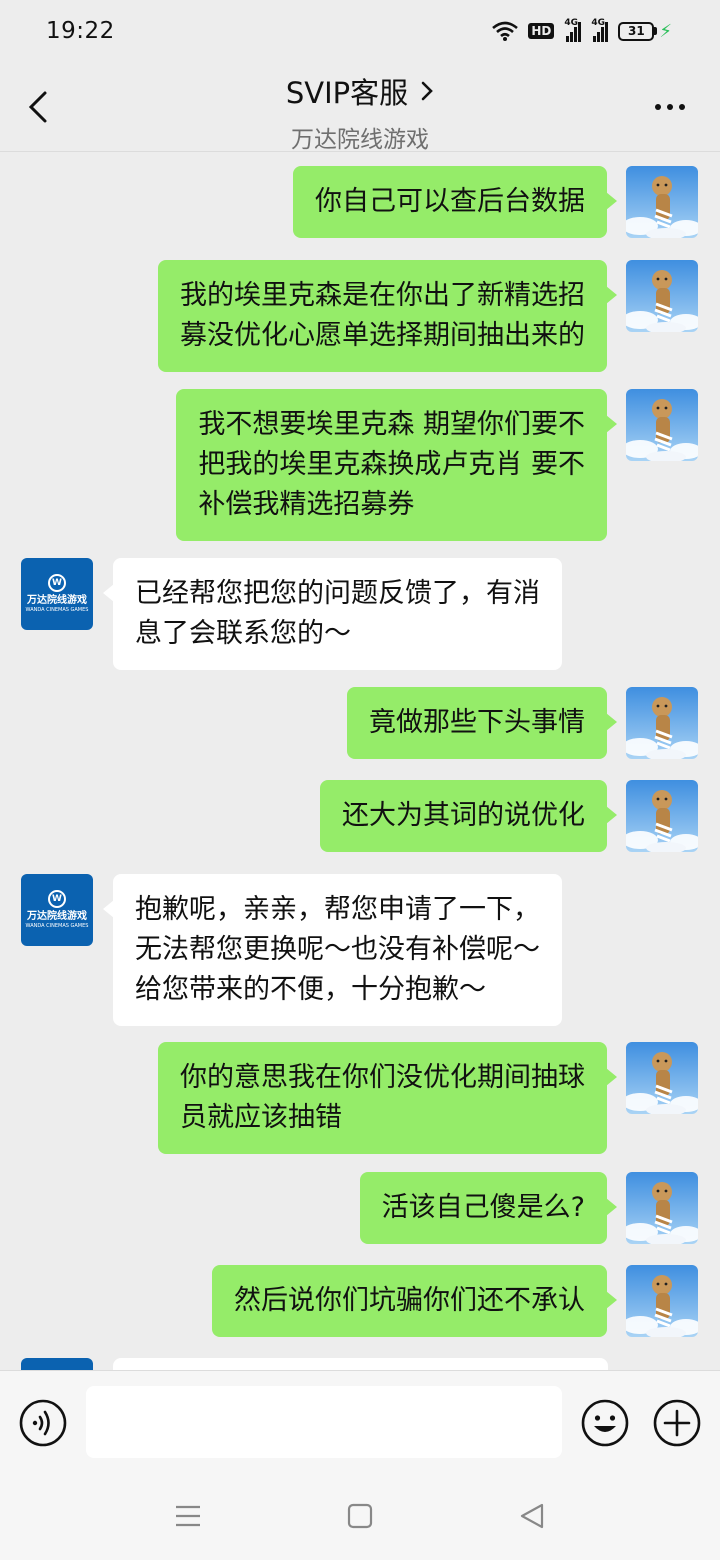 Image resolution: width=720 pixels, height=1560 pixels. I want to click on nav-menu-button, so click(188, 1518).